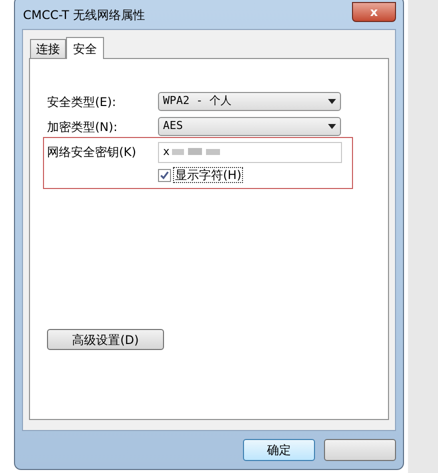 This screenshot has width=438, height=473. I want to click on window-title: CMCC-T 无线网络属性, so click(83, 15).